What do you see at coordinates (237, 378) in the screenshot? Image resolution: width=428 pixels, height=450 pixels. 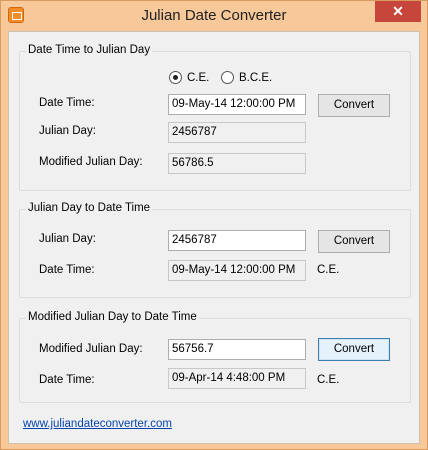 I see `datetime-output: 09-Apr-14 4:48:00 PM` at bounding box center [237, 378].